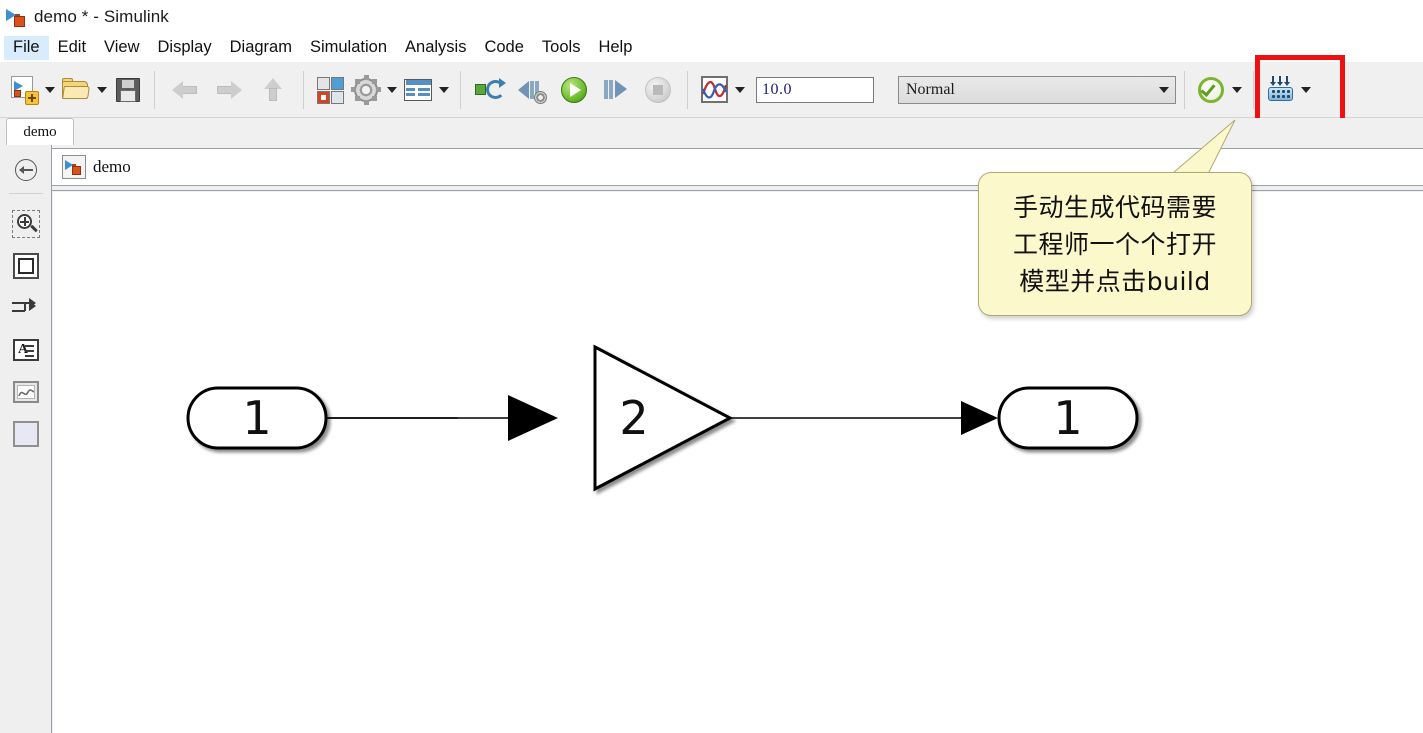 This screenshot has height=733, width=1423. I want to click on navigate-up-icon, so click(273, 89).